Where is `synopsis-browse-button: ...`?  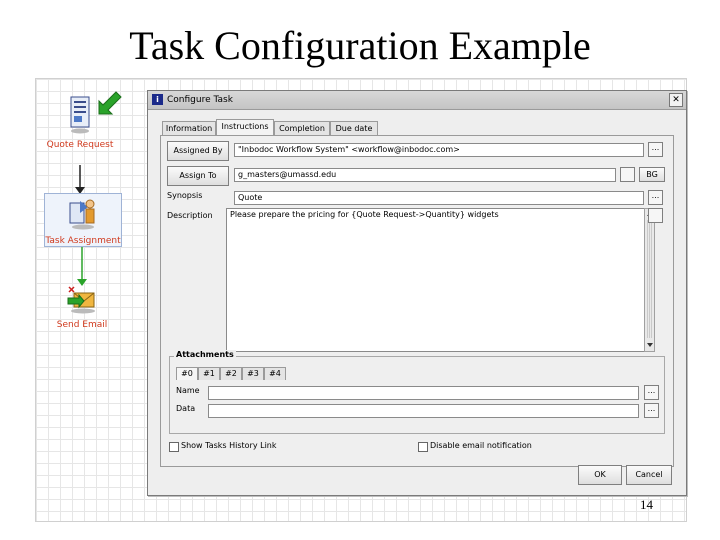 synopsis-browse-button: ... is located at coordinates (655, 197).